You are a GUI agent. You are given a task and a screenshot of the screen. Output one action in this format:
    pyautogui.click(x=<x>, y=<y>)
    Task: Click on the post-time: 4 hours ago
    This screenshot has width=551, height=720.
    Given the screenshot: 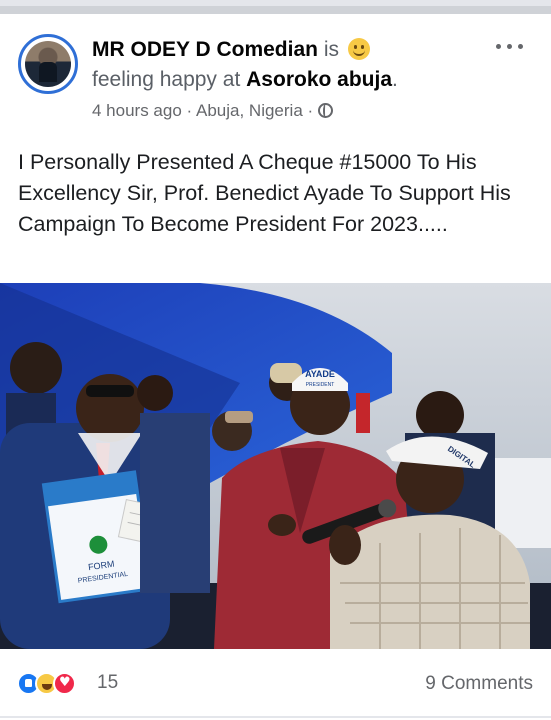 What is the action you would take?
    pyautogui.click(x=137, y=110)
    